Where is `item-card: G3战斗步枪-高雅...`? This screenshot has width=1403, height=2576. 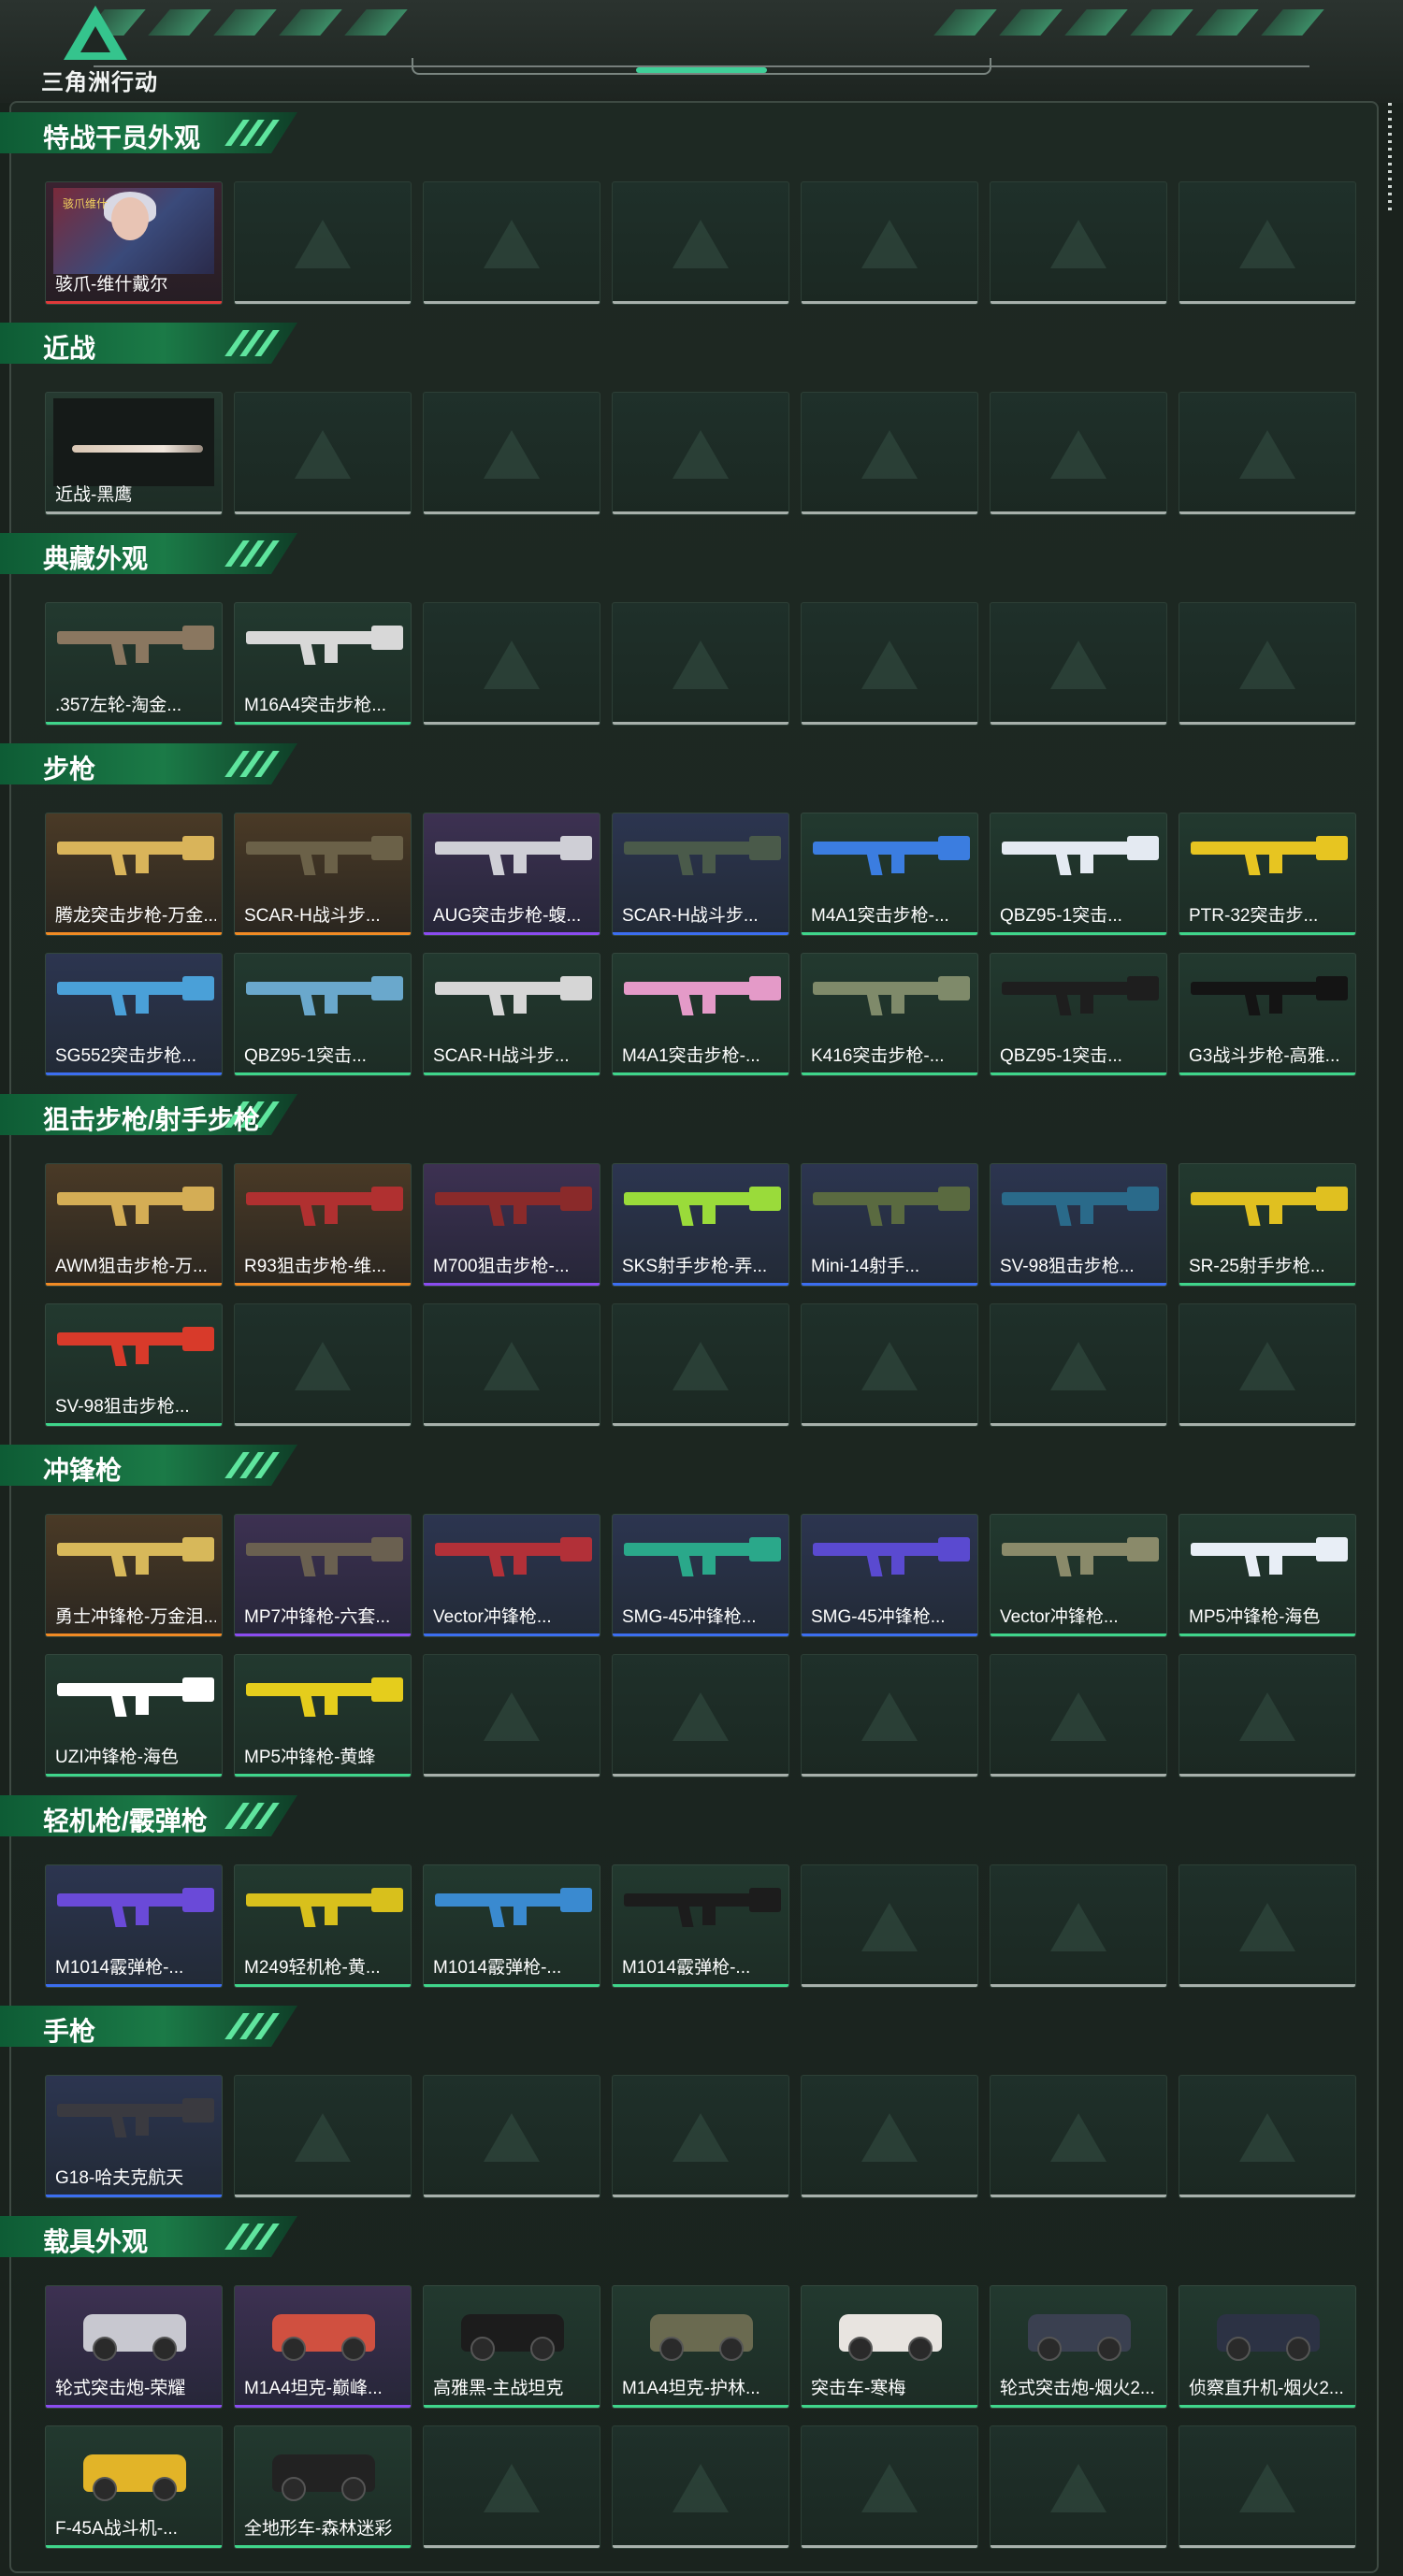 item-card: G3战斗步枪-高雅... is located at coordinates (1267, 1015).